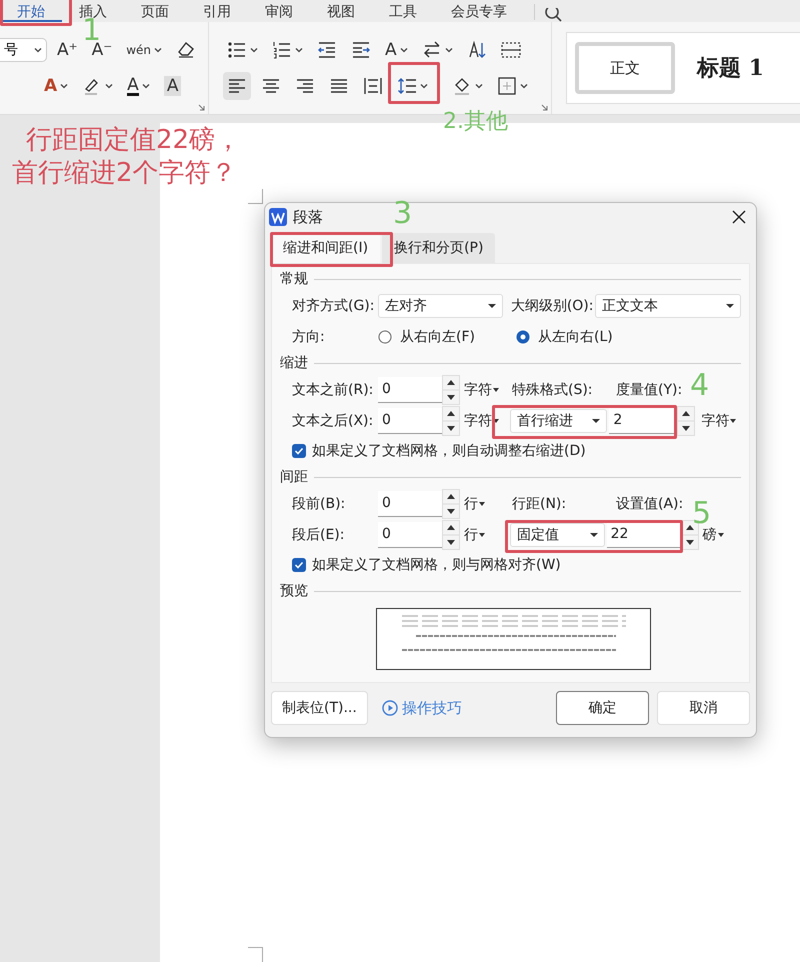 This screenshot has width=800, height=962. I want to click on section-title: 间距, so click(294, 477).